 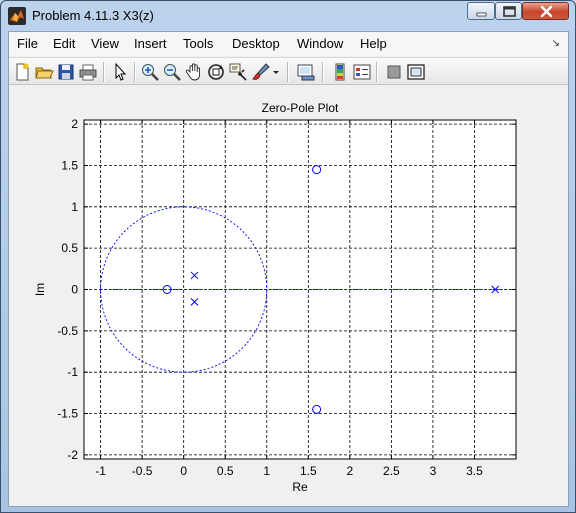 I want to click on y-tick-label: 0.5, so click(x=69, y=248).